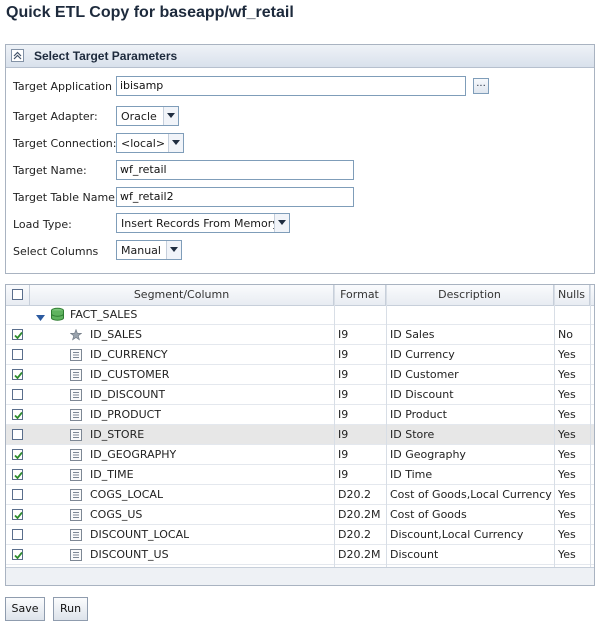 The width and height of the screenshot is (595, 625). I want to click on target-adapter-value: Oracle, so click(139, 116).